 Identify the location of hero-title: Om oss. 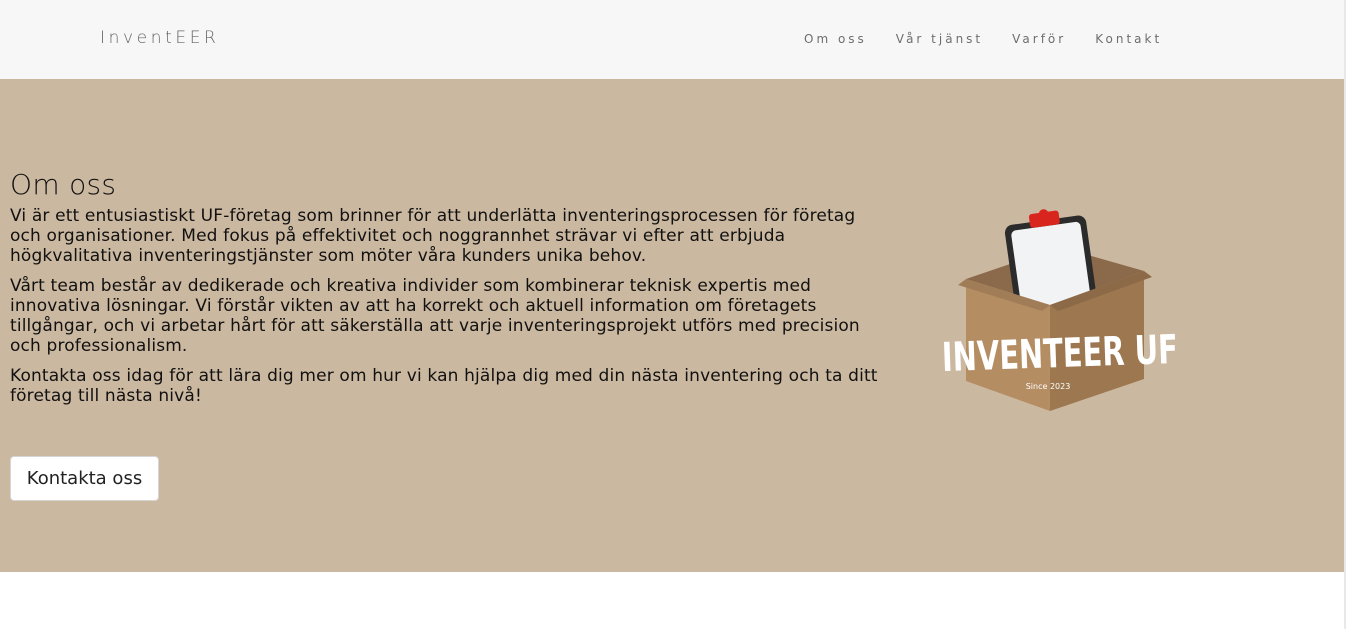
(63, 184).